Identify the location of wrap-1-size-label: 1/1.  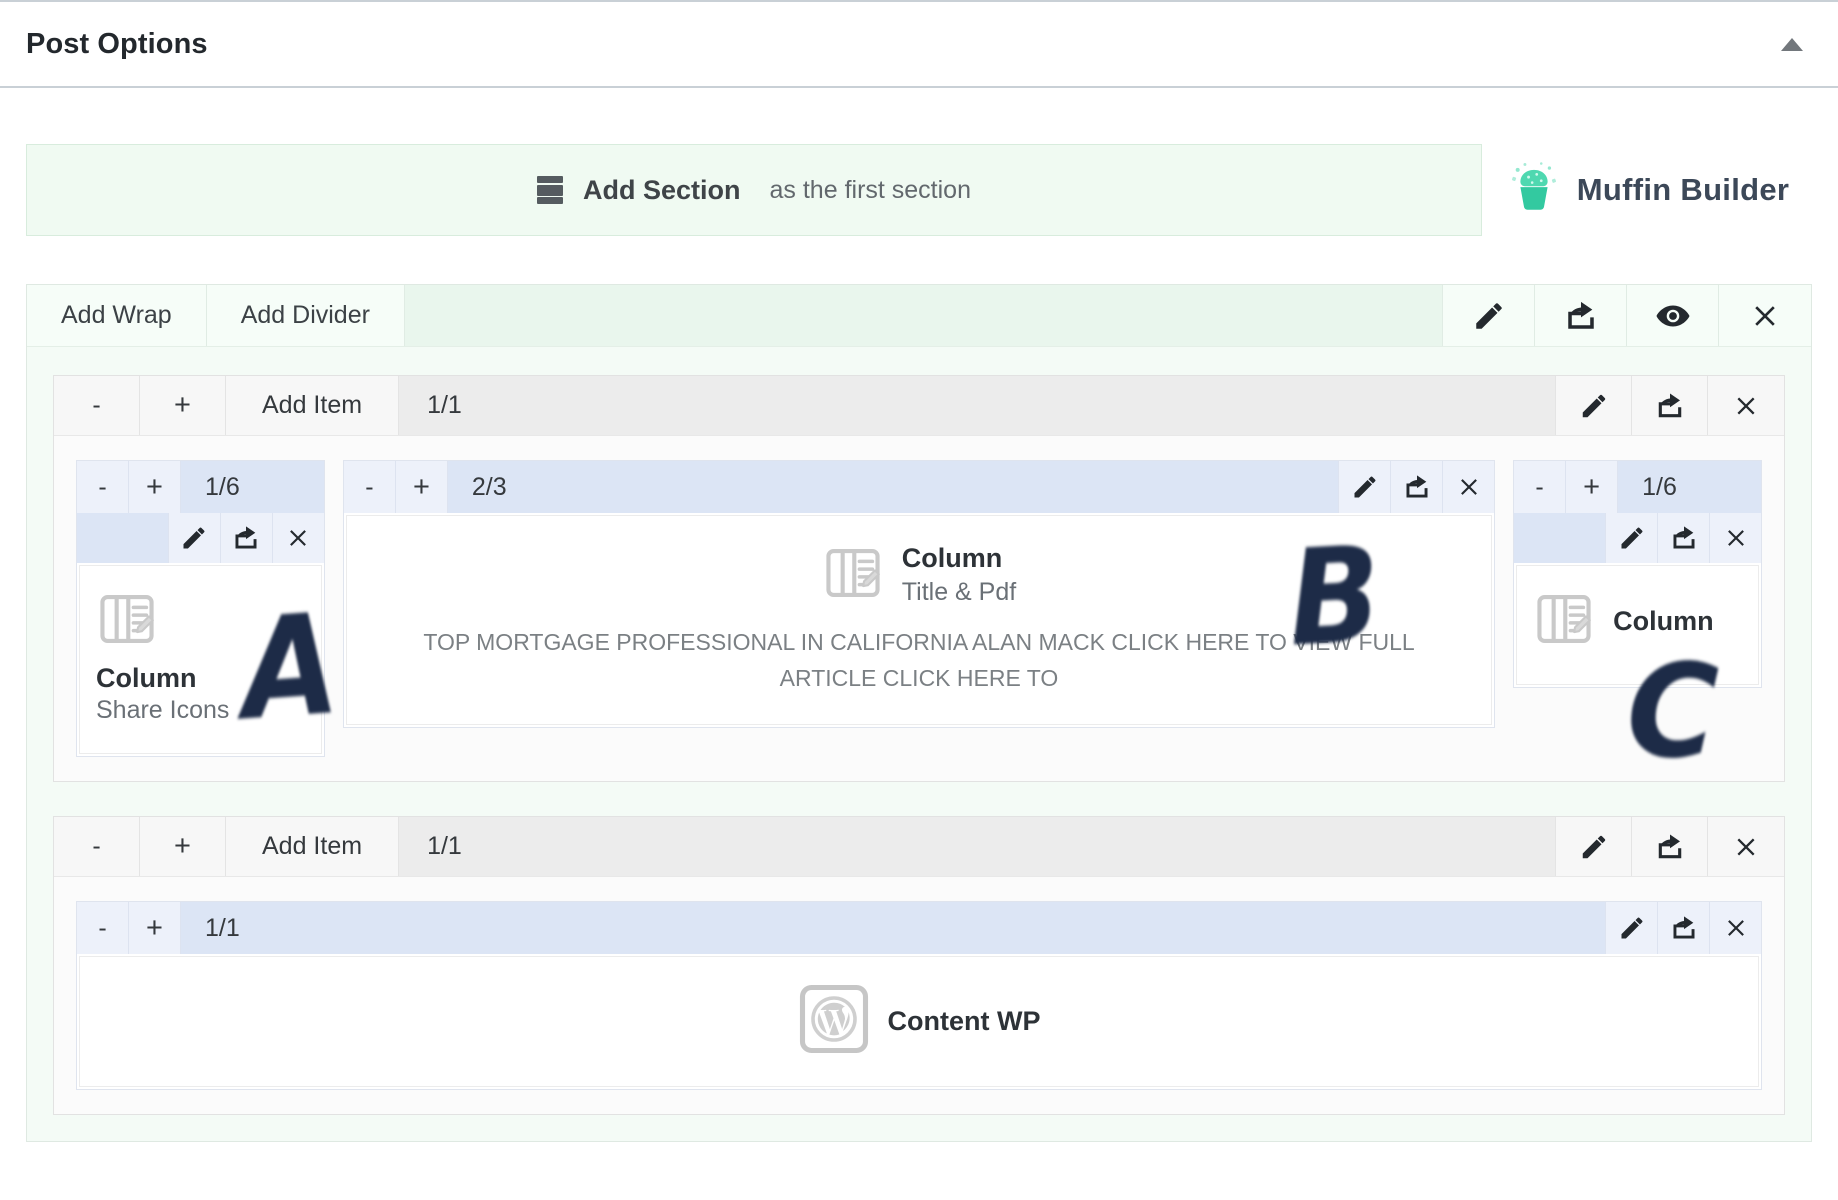
(977, 405).